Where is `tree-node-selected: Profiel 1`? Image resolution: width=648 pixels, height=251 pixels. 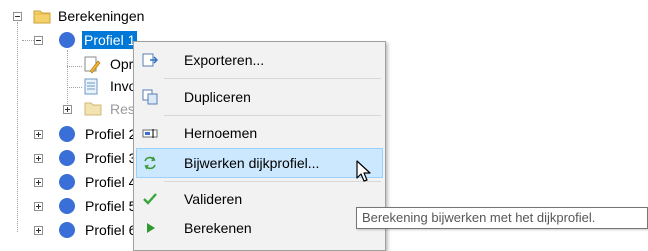 tree-node-selected: Profiel 1 is located at coordinates (110, 40).